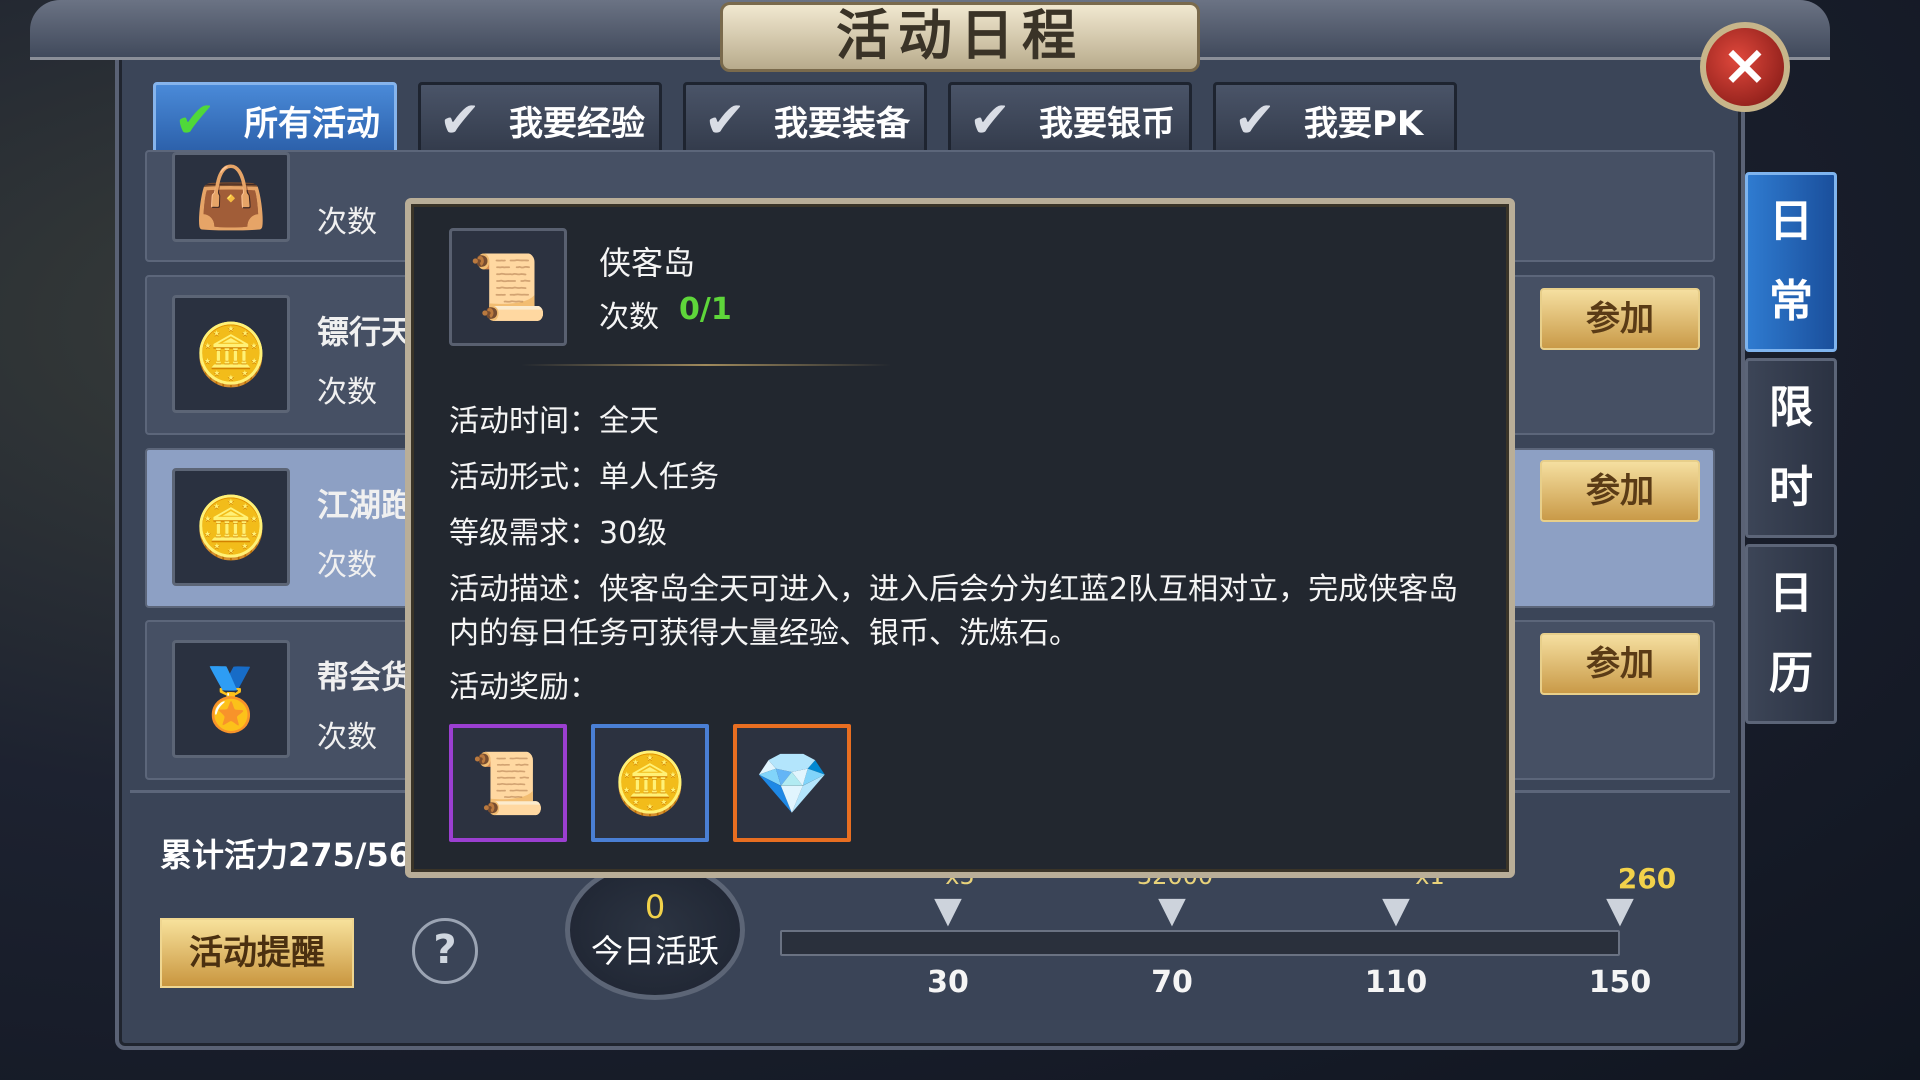 This screenshot has width=1920, height=1080. Describe the element at coordinates (558, 533) in the screenshot. I see `level-requirement: 等级需求：30级` at that location.